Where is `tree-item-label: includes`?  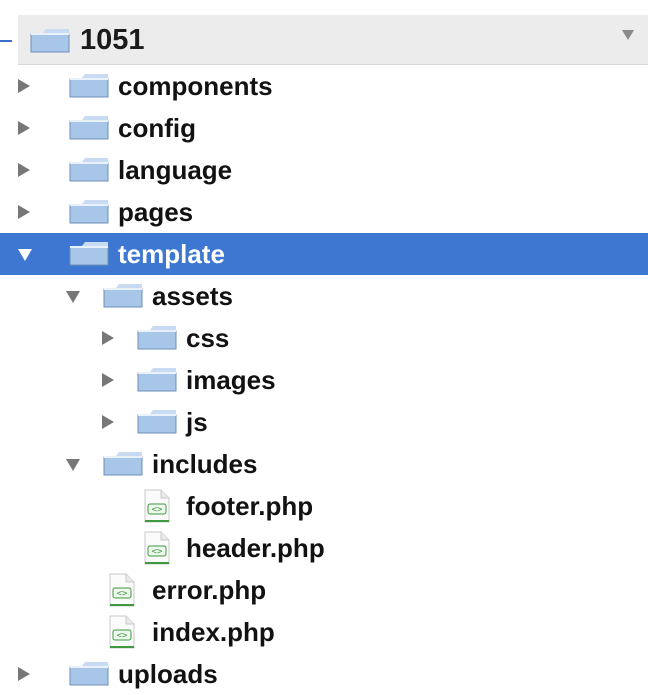
tree-item-label: includes is located at coordinates (205, 464).